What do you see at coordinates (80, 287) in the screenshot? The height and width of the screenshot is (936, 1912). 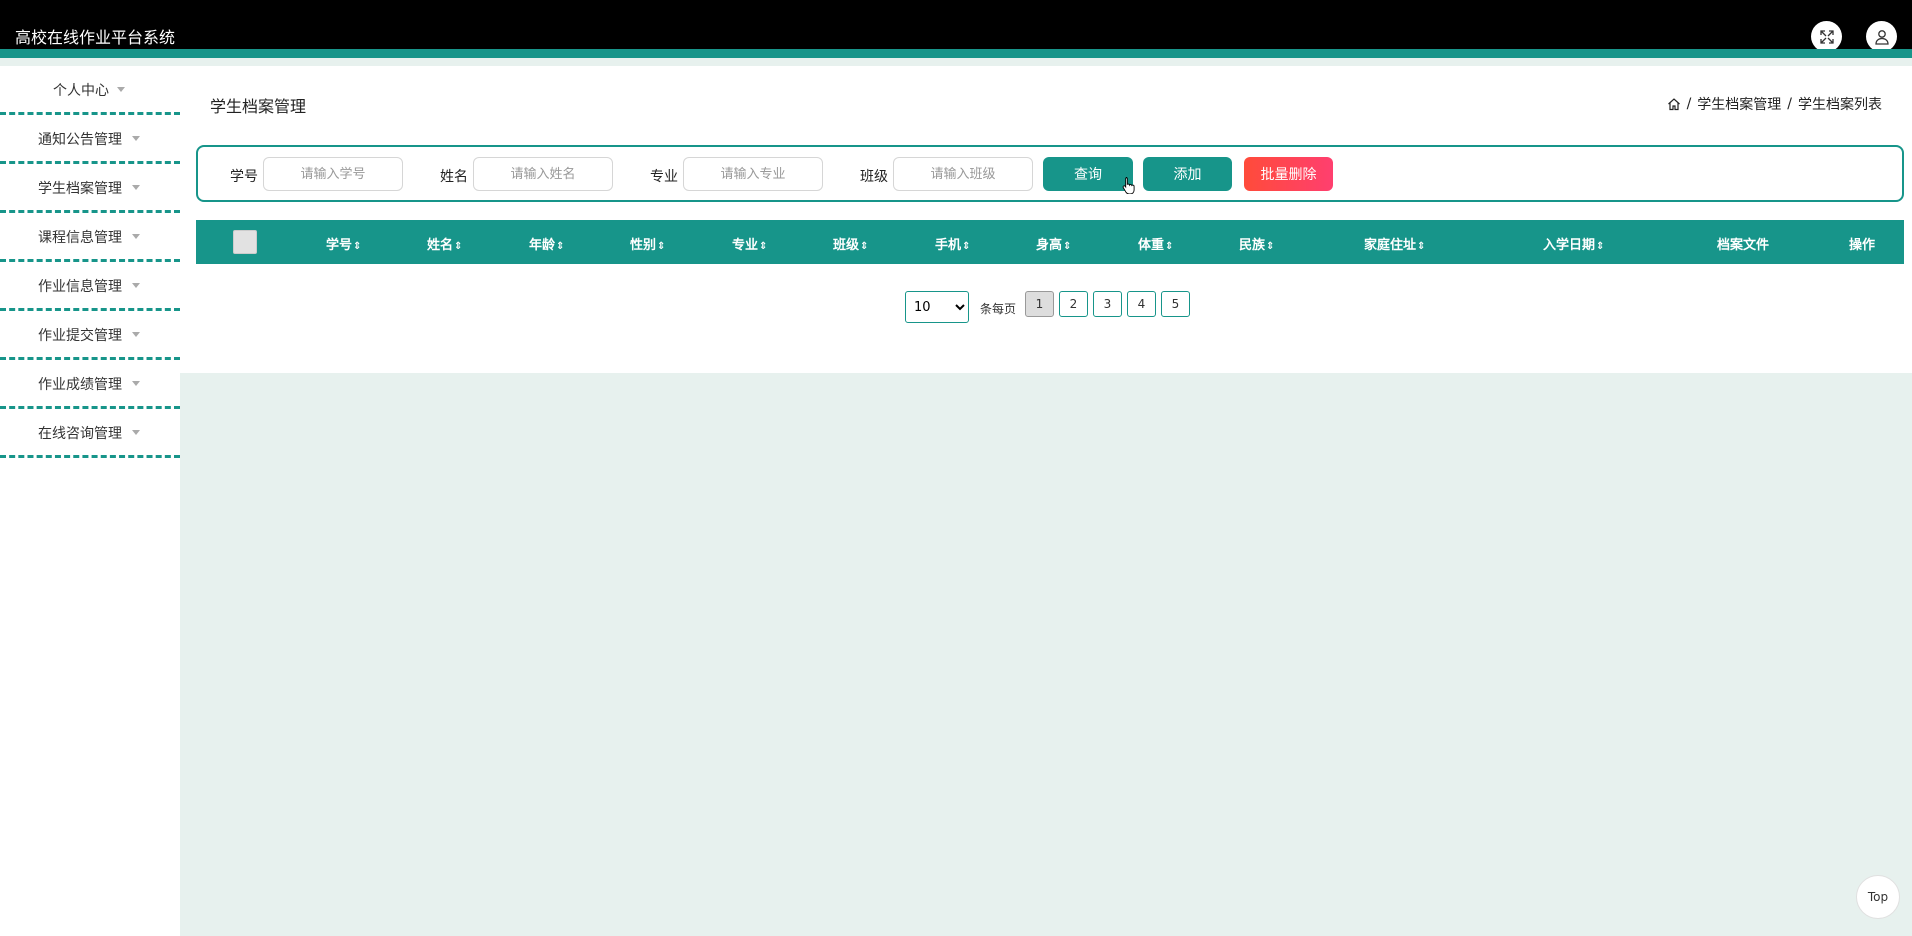 I see `sidebar-item-label: 作业信息管理` at bounding box center [80, 287].